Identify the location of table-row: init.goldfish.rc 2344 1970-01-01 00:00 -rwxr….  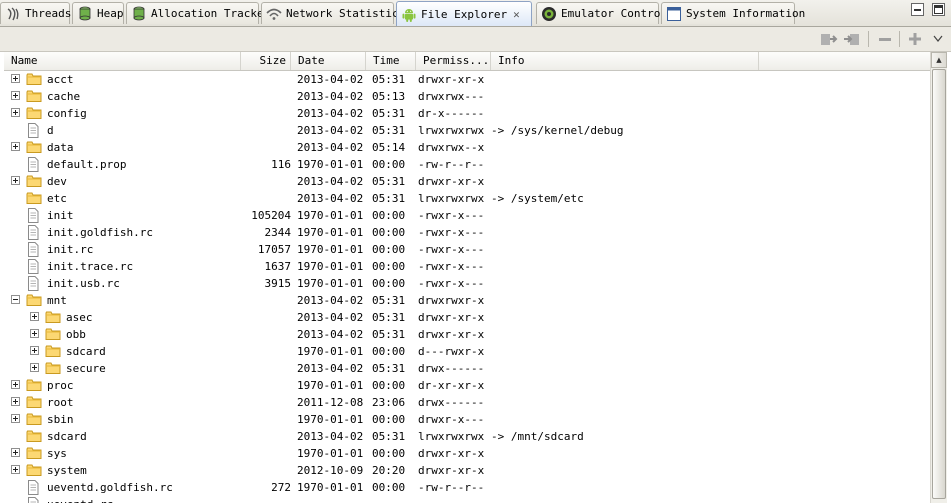
(467, 232).